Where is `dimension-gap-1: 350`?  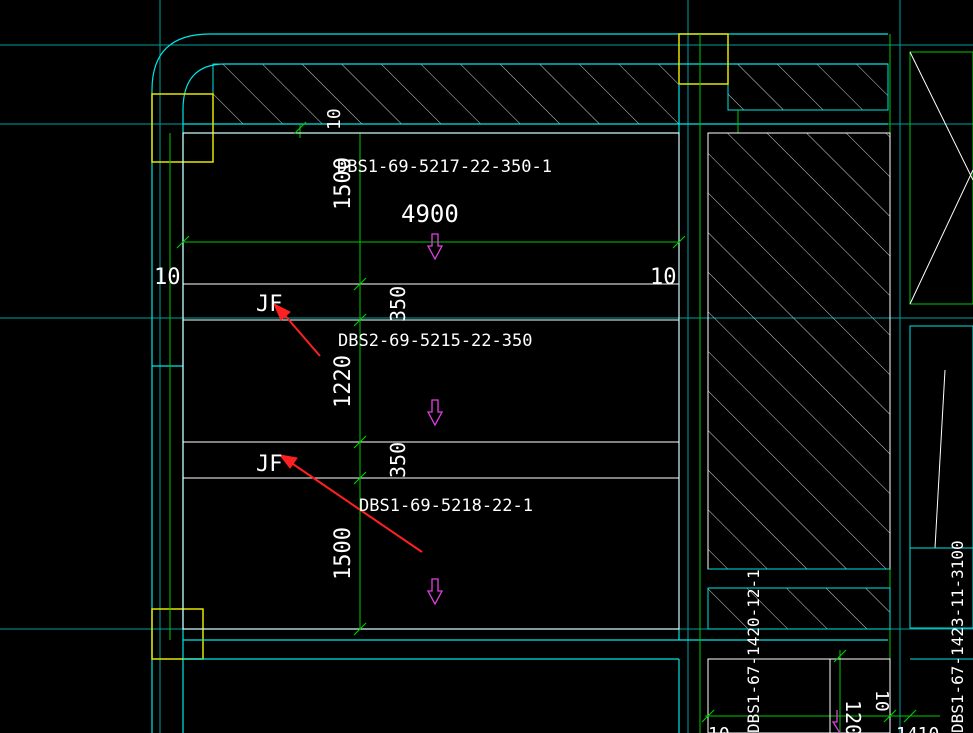
dimension-gap-1: 350 is located at coordinates (398, 304).